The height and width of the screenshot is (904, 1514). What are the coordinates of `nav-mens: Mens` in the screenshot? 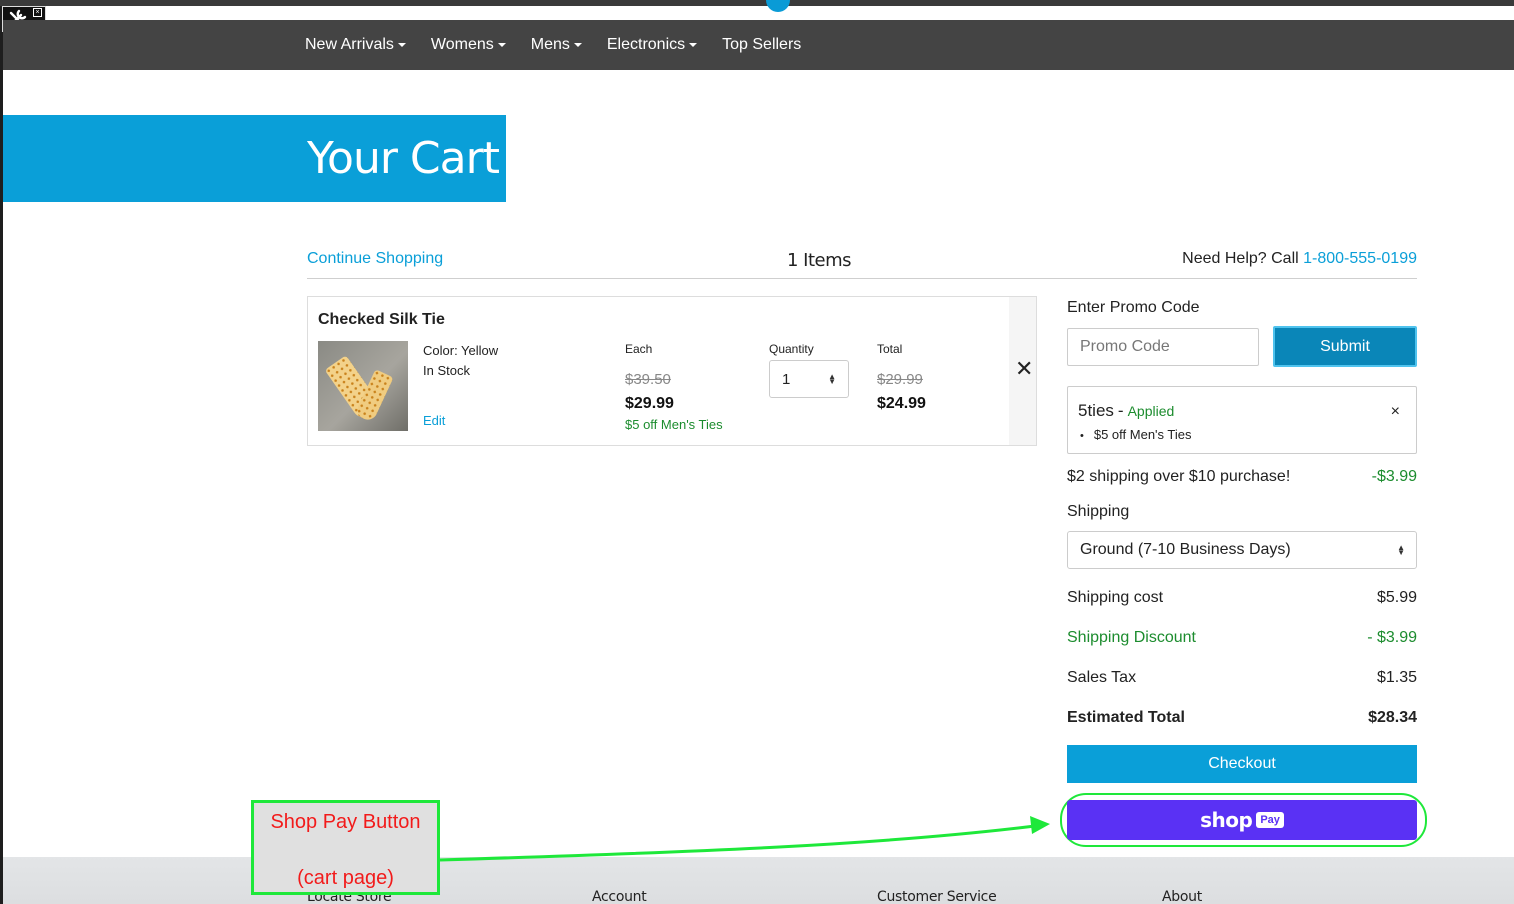 It's located at (556, 45).